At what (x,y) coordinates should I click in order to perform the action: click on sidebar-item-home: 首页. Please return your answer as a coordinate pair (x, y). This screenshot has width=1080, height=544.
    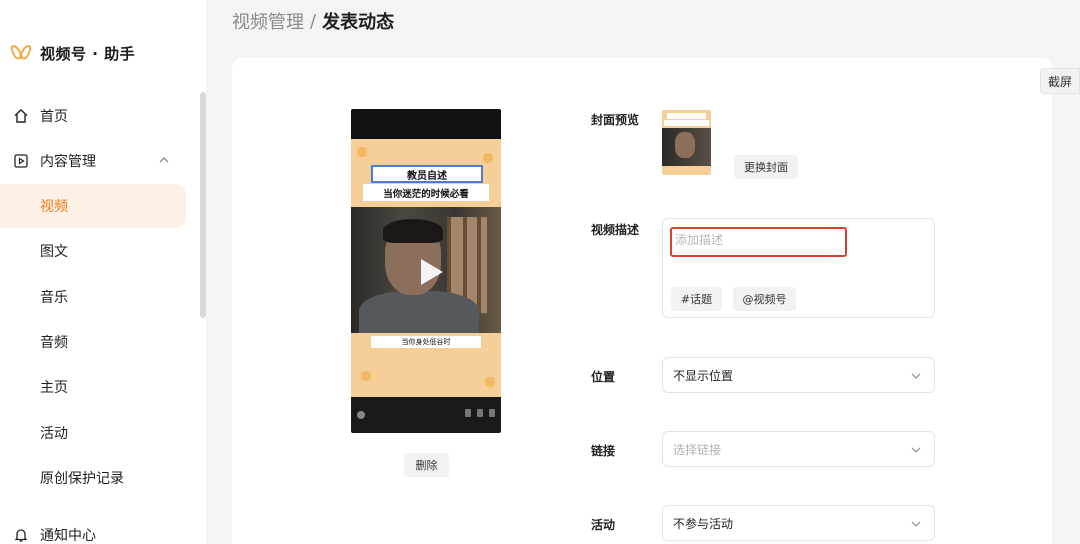
    Looking at the image, I should click on (93, 116).